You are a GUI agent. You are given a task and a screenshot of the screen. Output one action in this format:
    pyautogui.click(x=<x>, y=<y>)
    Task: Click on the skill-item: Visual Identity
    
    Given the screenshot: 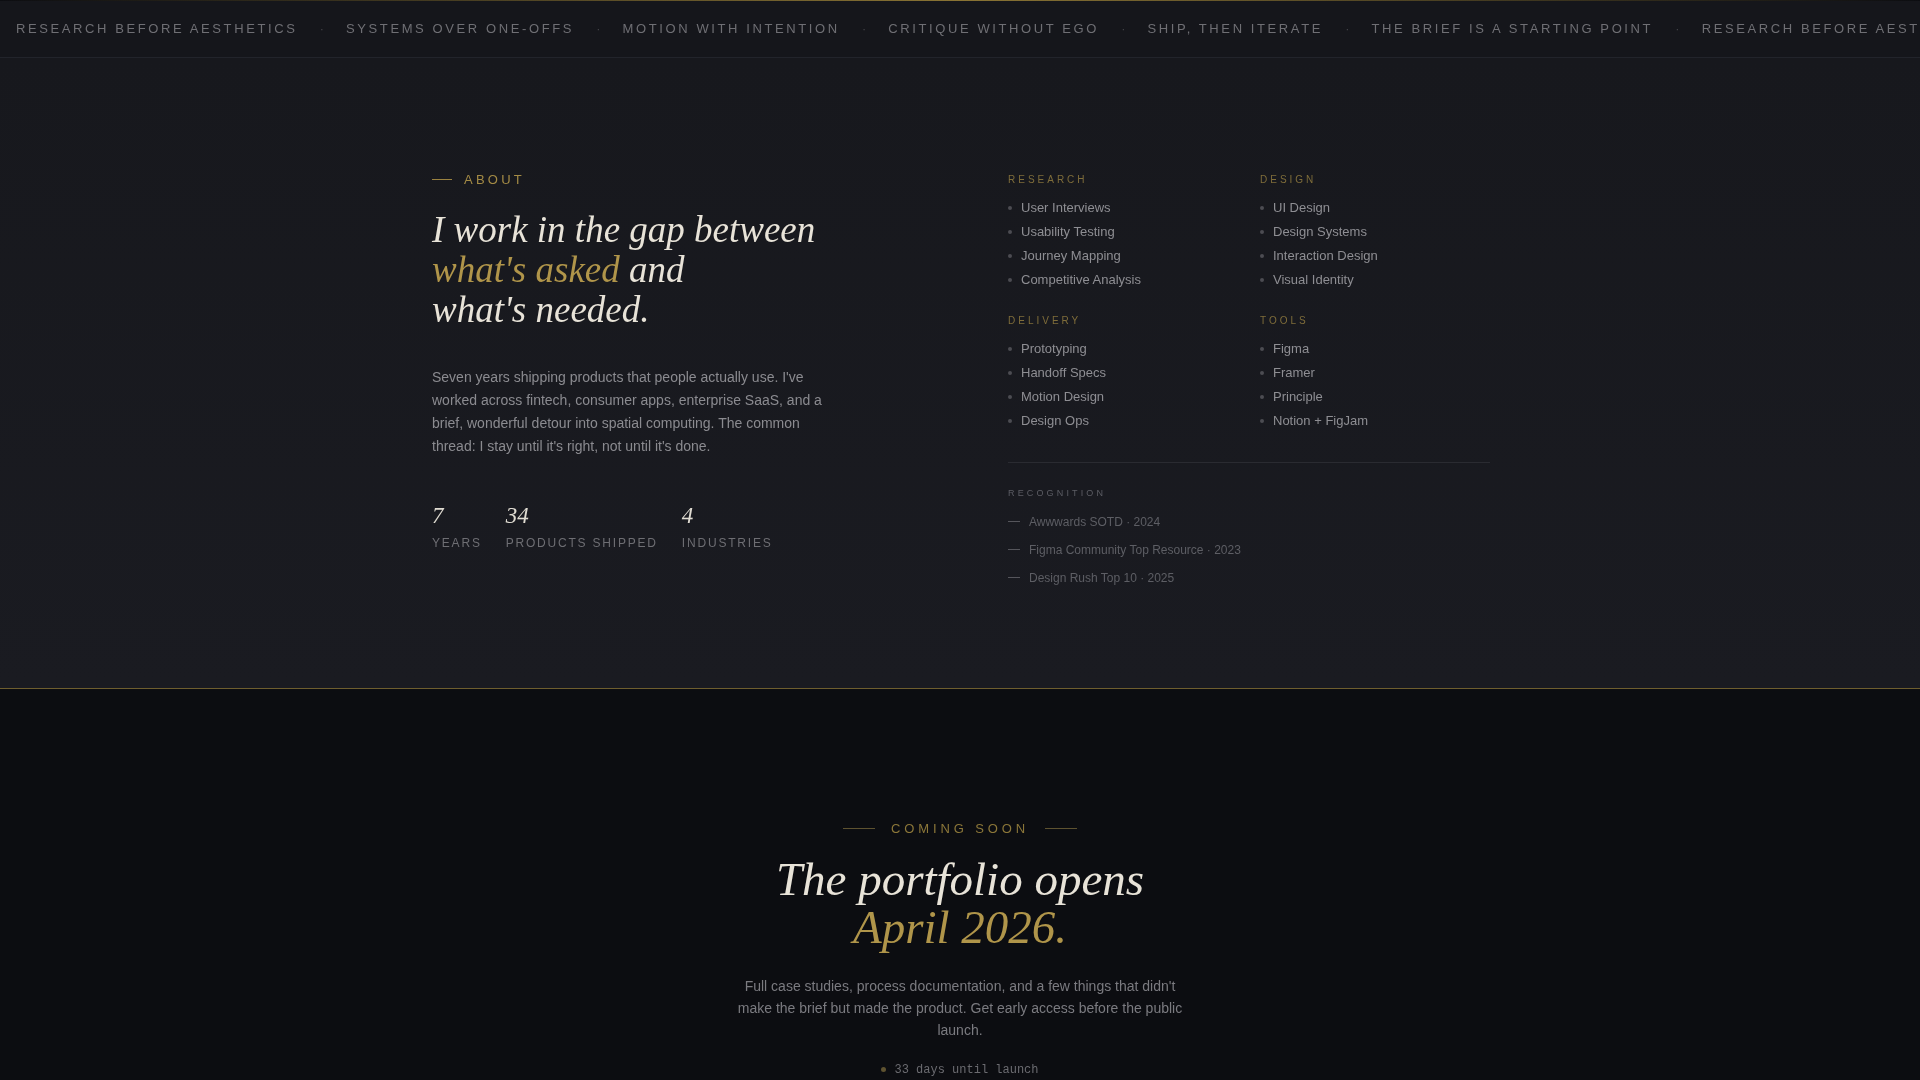 What is the action you would take?
    pyautogui.click(x=1313, y=280)
    